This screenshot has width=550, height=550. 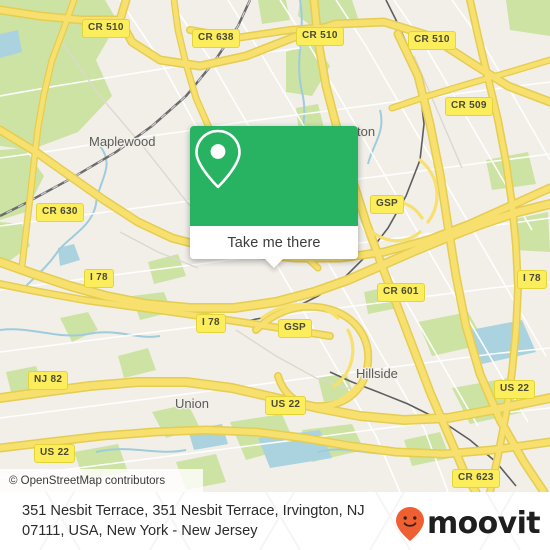 I want to click on map-attribution-text: © OpenStreetMap contributors, so click(x=87, y=480).